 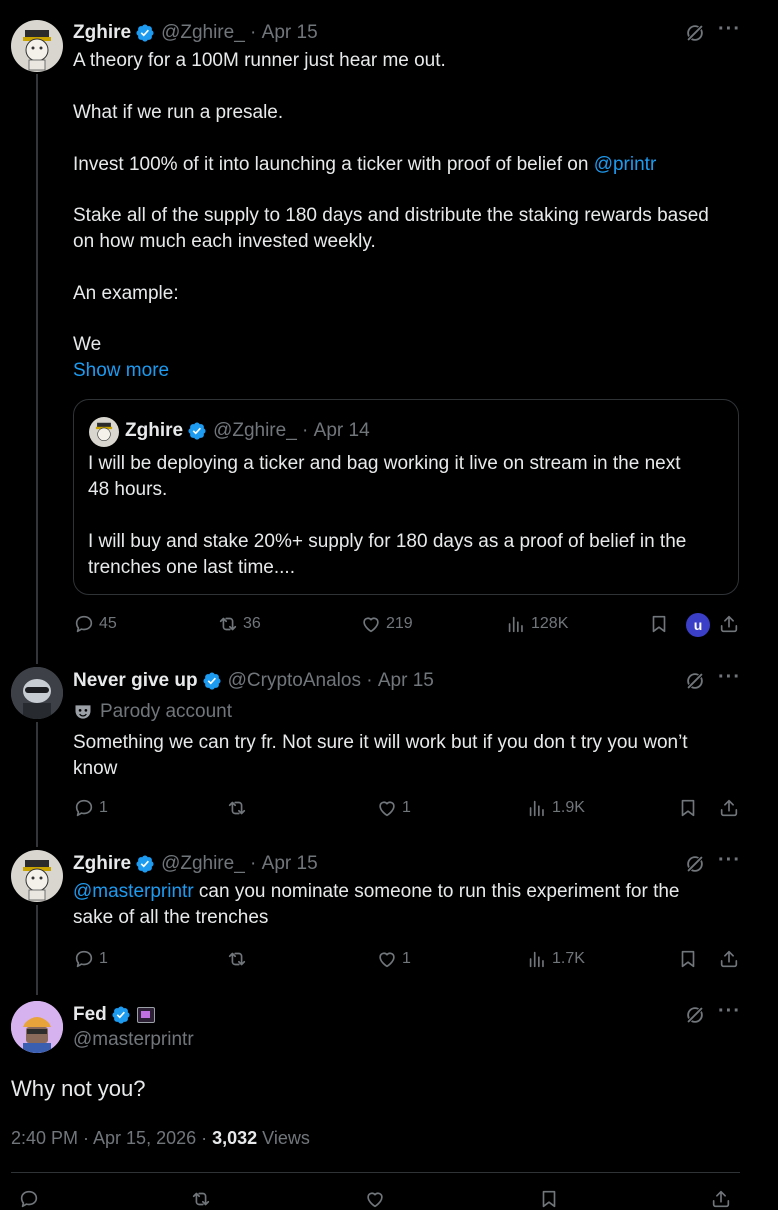 I want to click on views-button: 1.7K, so click(x=555, y=959).